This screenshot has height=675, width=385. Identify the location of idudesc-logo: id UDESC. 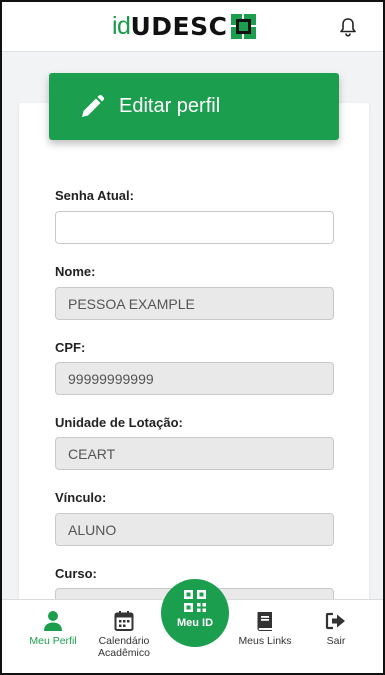
(184, 26).